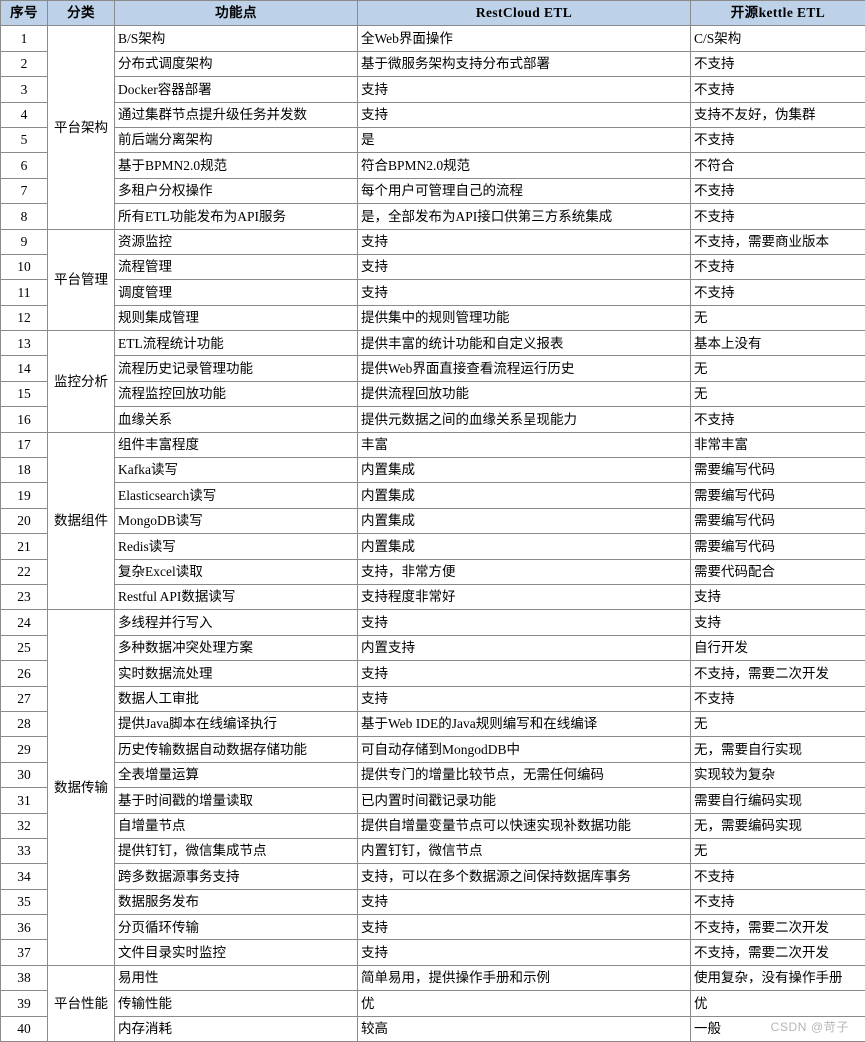 The height and width of the screenshot is (1042, 865). Describe the element at coordinates (524, 13) in the screenshot. I see `column-header-restcloud: RestCloud ETL` at that location.